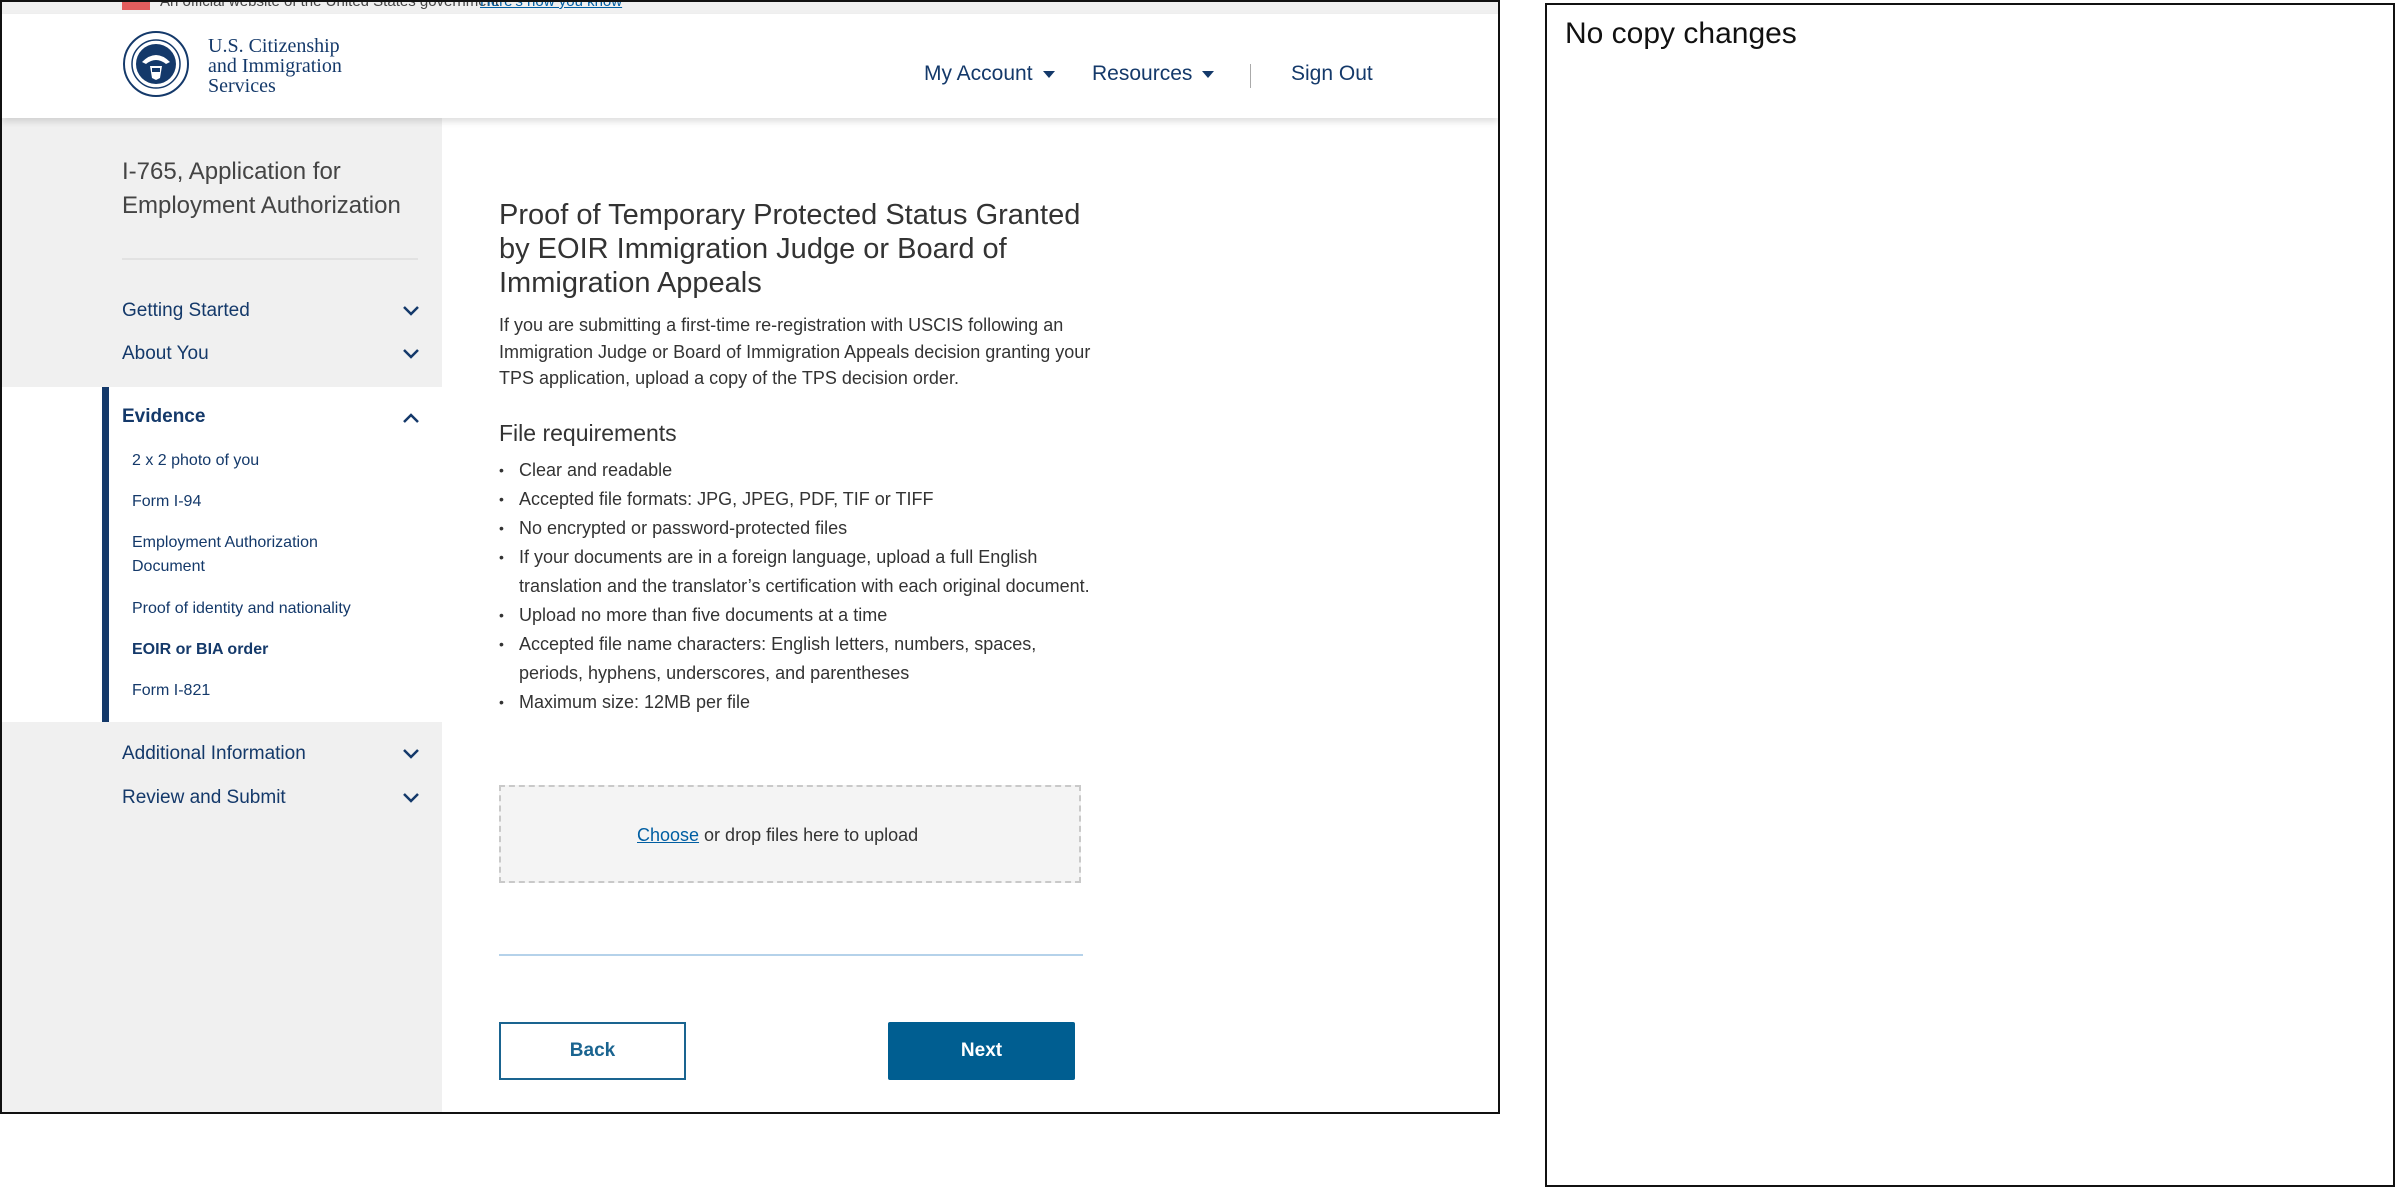 The width and height of the screenshot is (2397, 1187). What do you see at coordinates (165, 353) in the screenshot?
I see `sidebar-item-label: About You` at bounding box center [165, 353].